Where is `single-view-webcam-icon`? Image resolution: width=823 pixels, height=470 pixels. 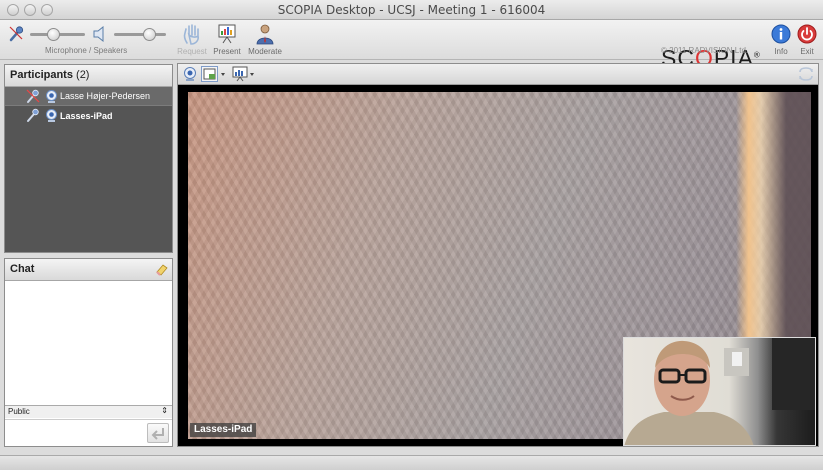 single-view-webcam-icon is located at coordinates (190, 74).